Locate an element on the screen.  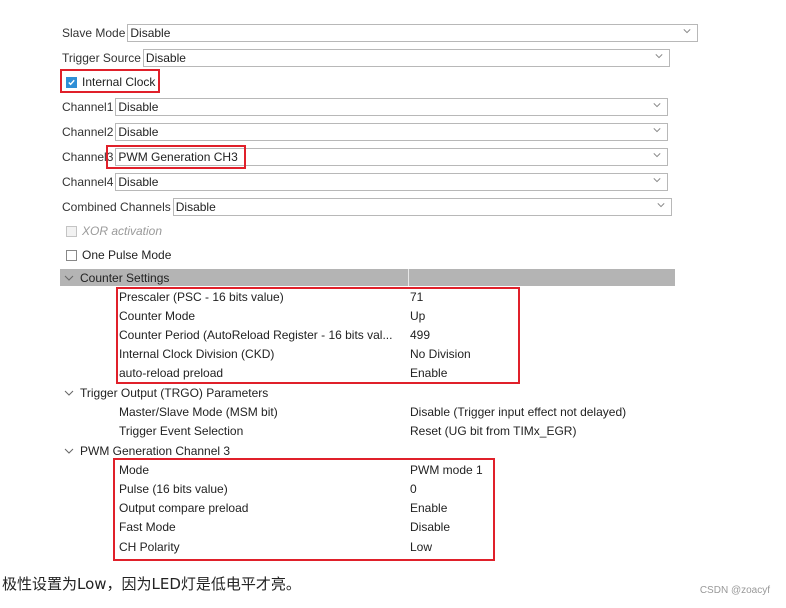
group-counter-settings: Counter Settings is located at coordinates (367, 277).